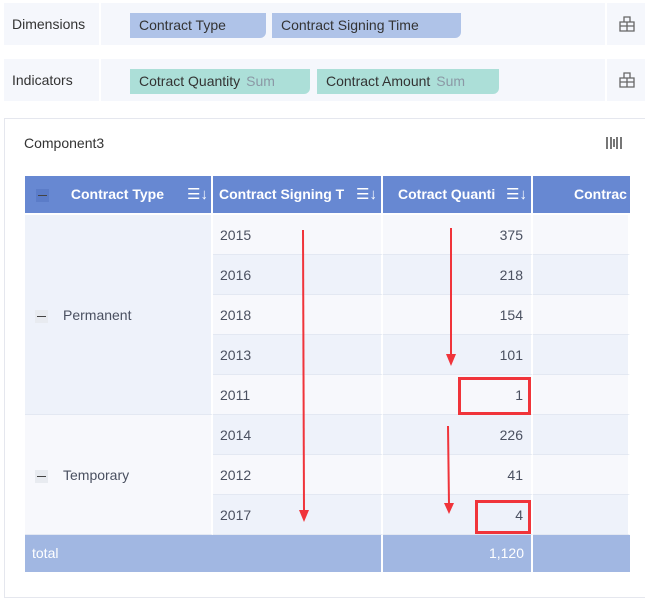  I want to click on header-contract-type: Contract Type ☰↓, so click(118, 194).